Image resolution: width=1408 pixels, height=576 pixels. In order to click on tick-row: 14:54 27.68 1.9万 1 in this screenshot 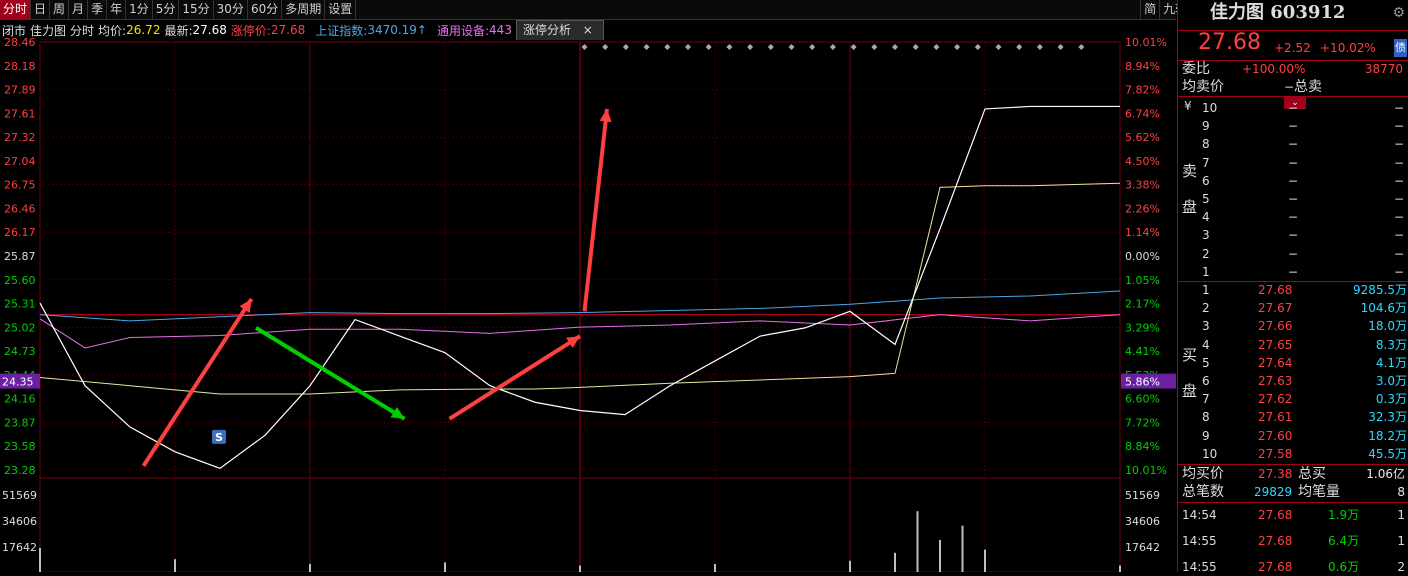, I will do `click(1293, 515)`.